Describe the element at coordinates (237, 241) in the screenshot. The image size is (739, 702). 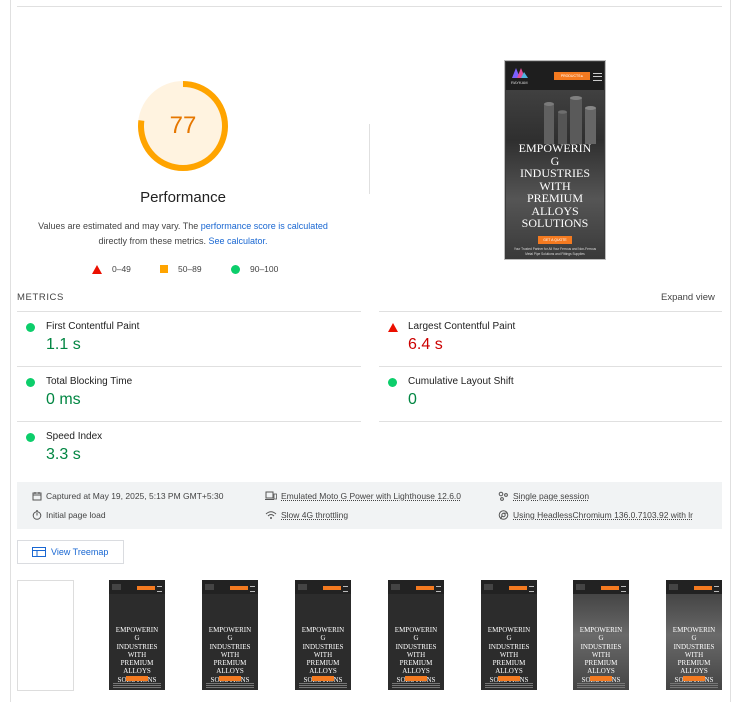
I see `see-calculator-link: See calculator.` at that location.